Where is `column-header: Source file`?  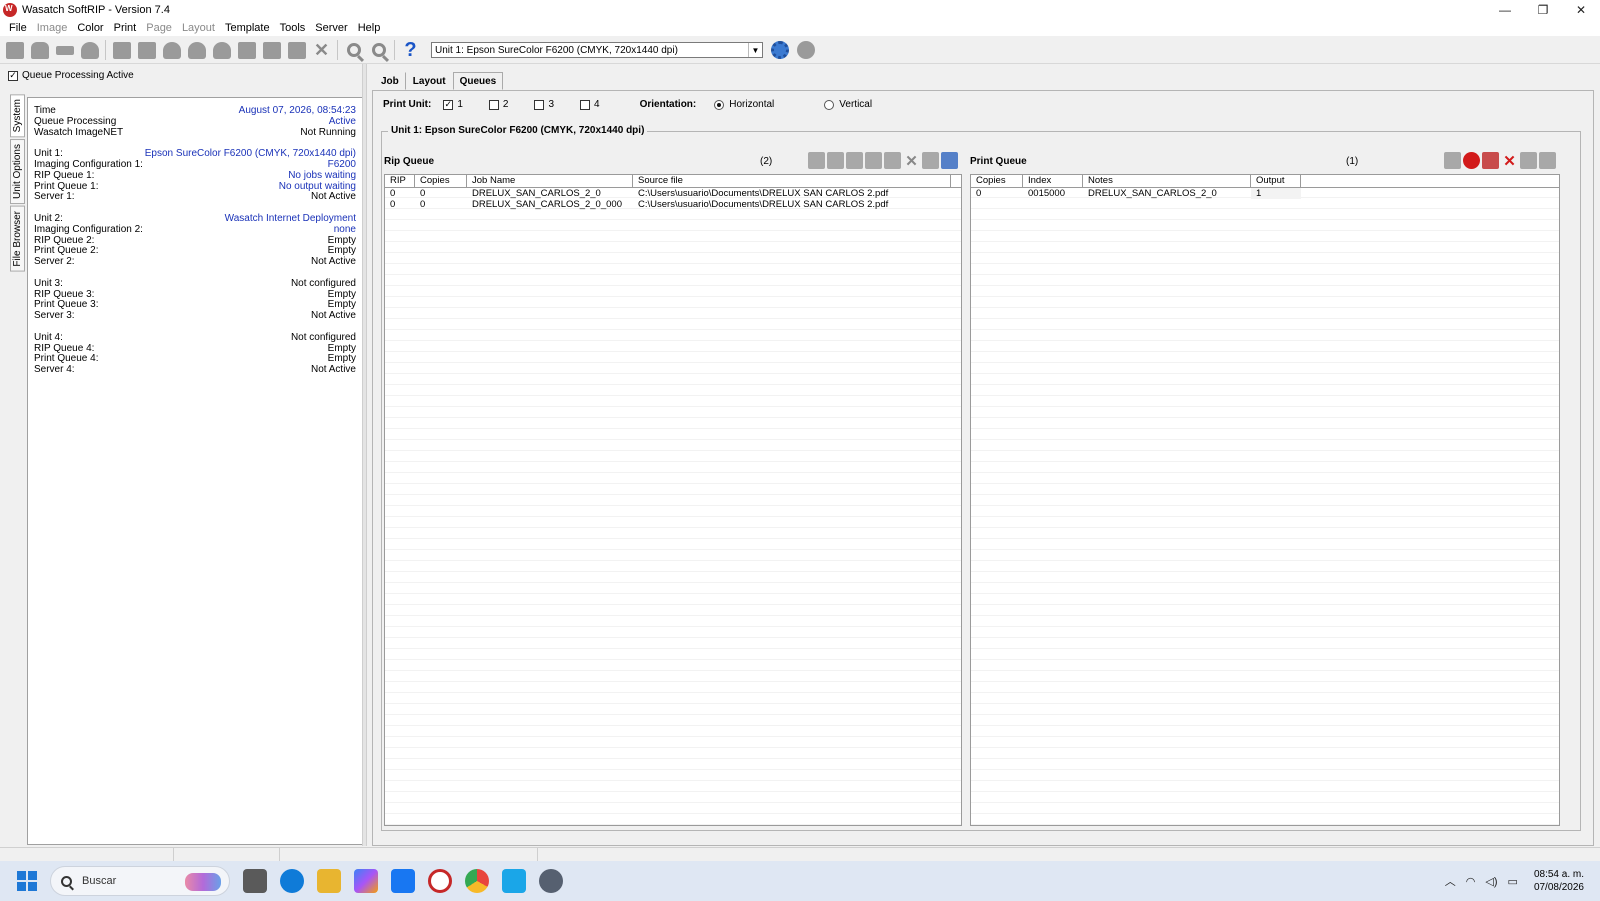 column-header: Source file is located at coordinates (792, 181).